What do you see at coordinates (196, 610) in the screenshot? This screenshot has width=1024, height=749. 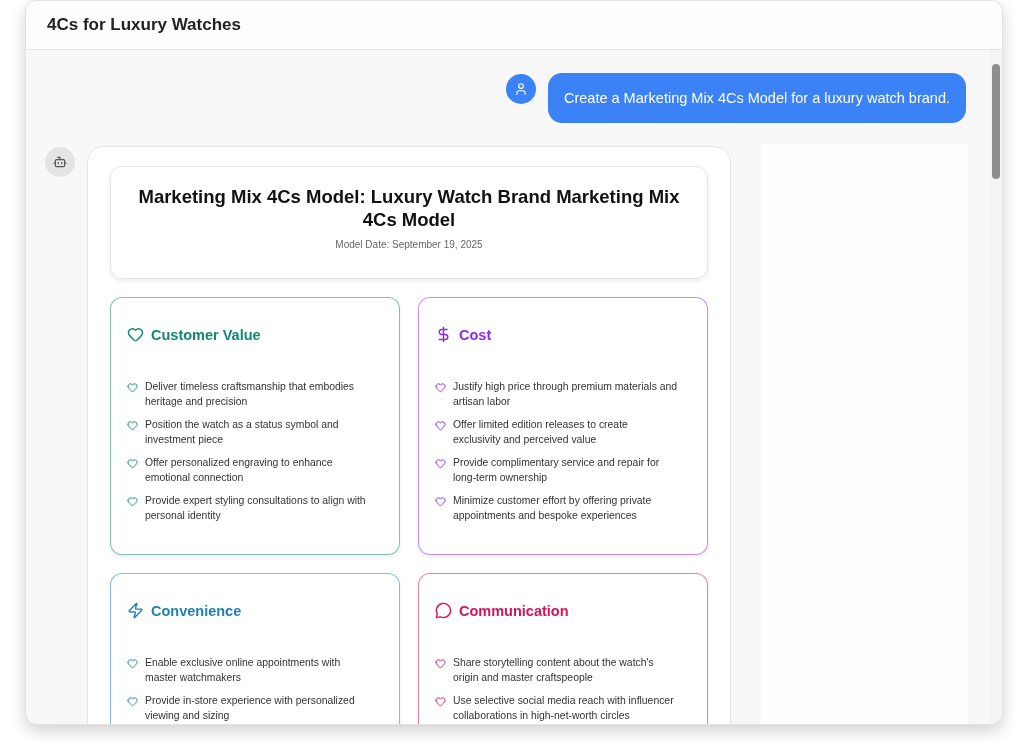 I see `category-title: Convenience` at bounding box center [196, 610].